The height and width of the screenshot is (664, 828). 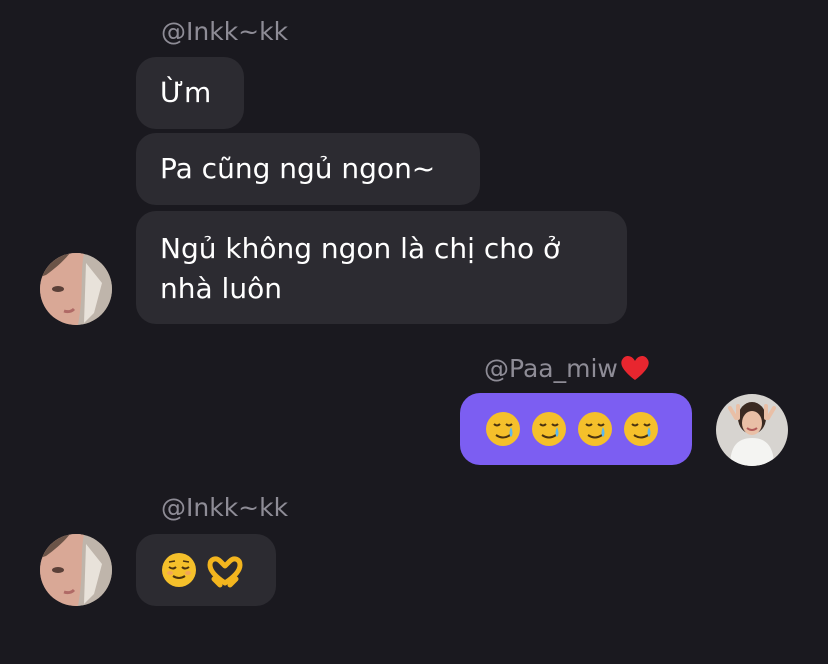 I want to click on message-bubble, so click(x=206, y=570).